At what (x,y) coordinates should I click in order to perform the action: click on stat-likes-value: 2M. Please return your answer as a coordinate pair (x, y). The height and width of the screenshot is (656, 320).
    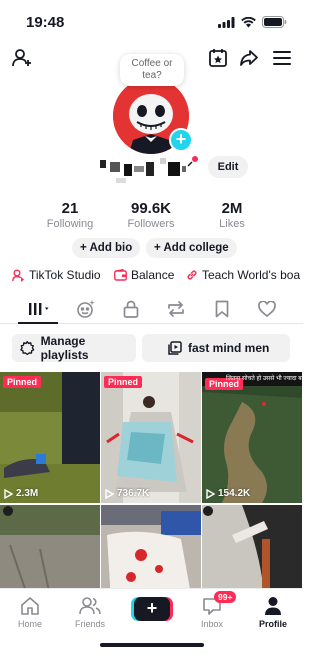
    Looking at the image, I should click on (232, 208).